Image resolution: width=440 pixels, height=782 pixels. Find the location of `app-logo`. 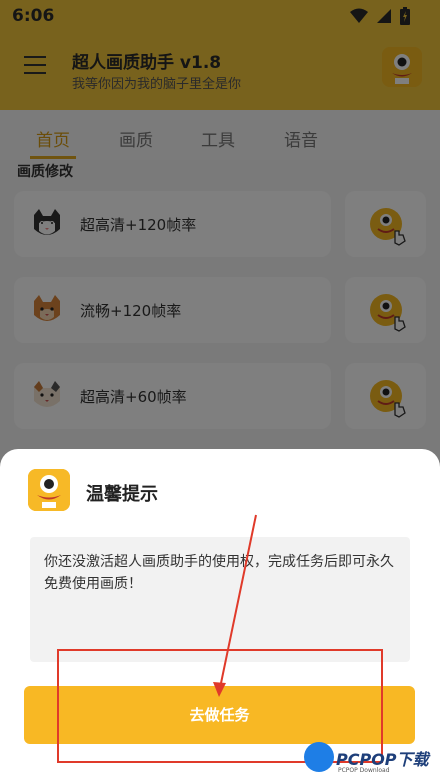

app-logo is located at coordinates (49, 490).